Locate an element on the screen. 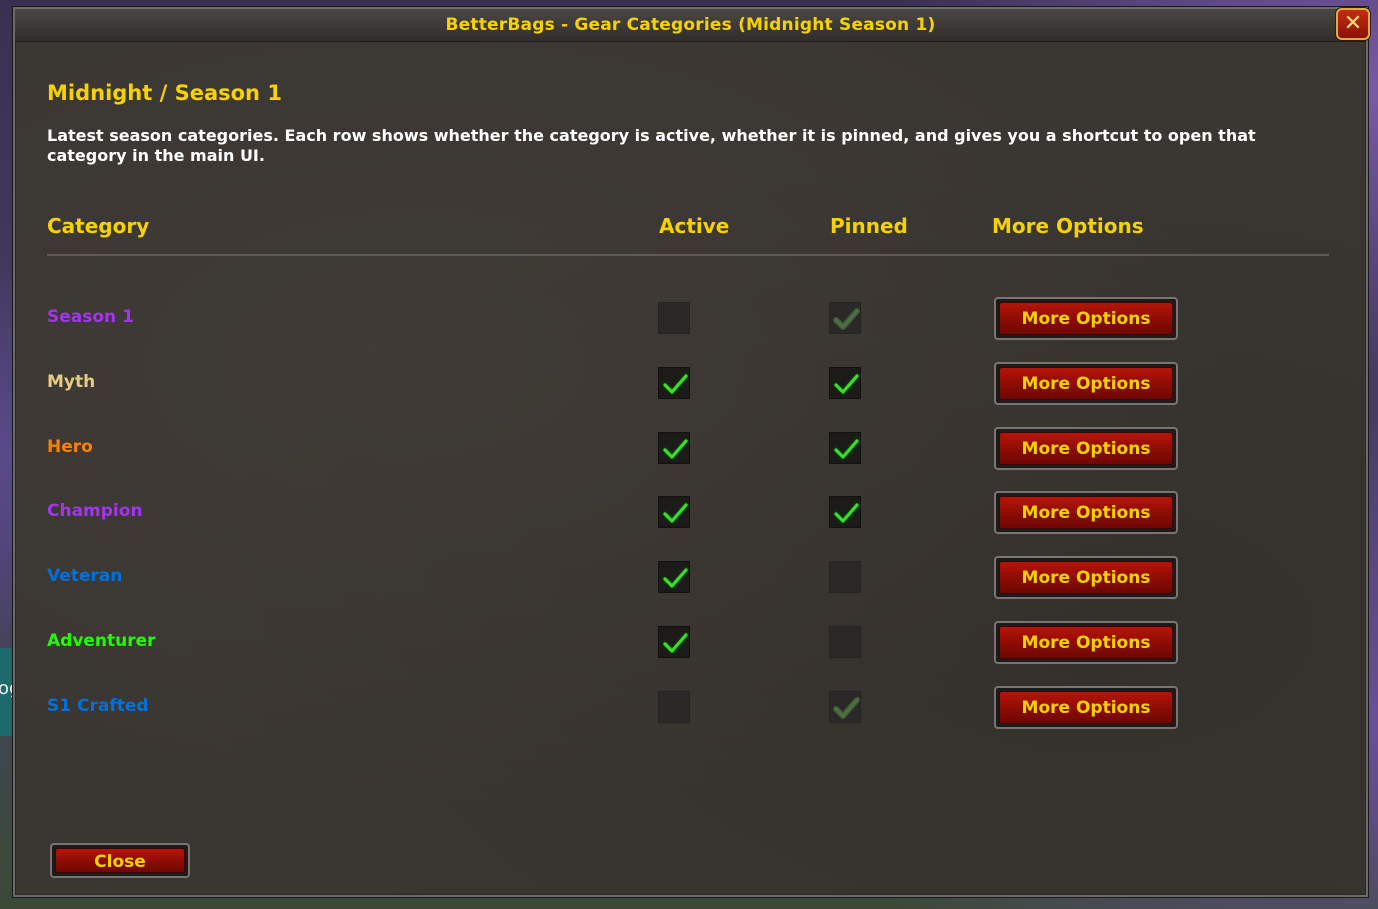  column-header-category: Category is located at coordinates (98, 226).